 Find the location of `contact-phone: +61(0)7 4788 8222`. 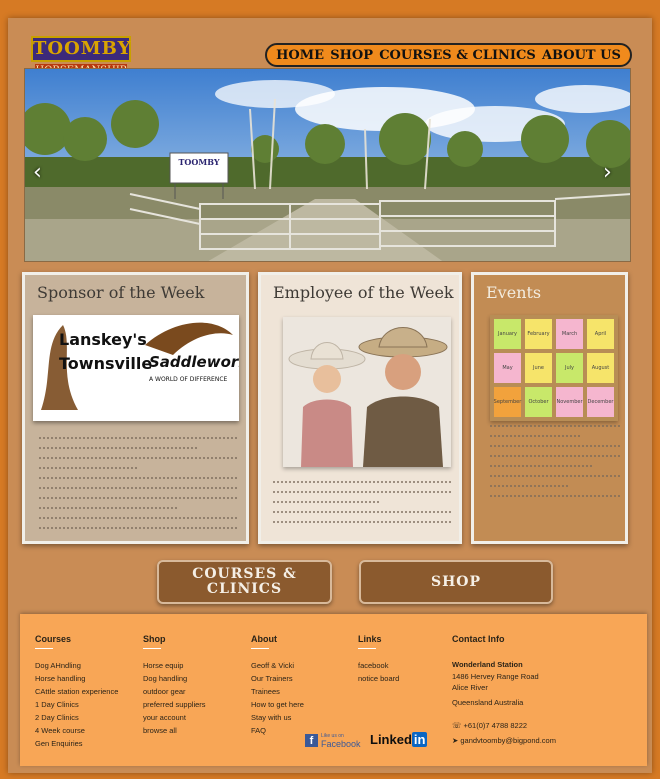

contact-phone: +61(0)7 4788 8222 is located at coordinates (495, 725).